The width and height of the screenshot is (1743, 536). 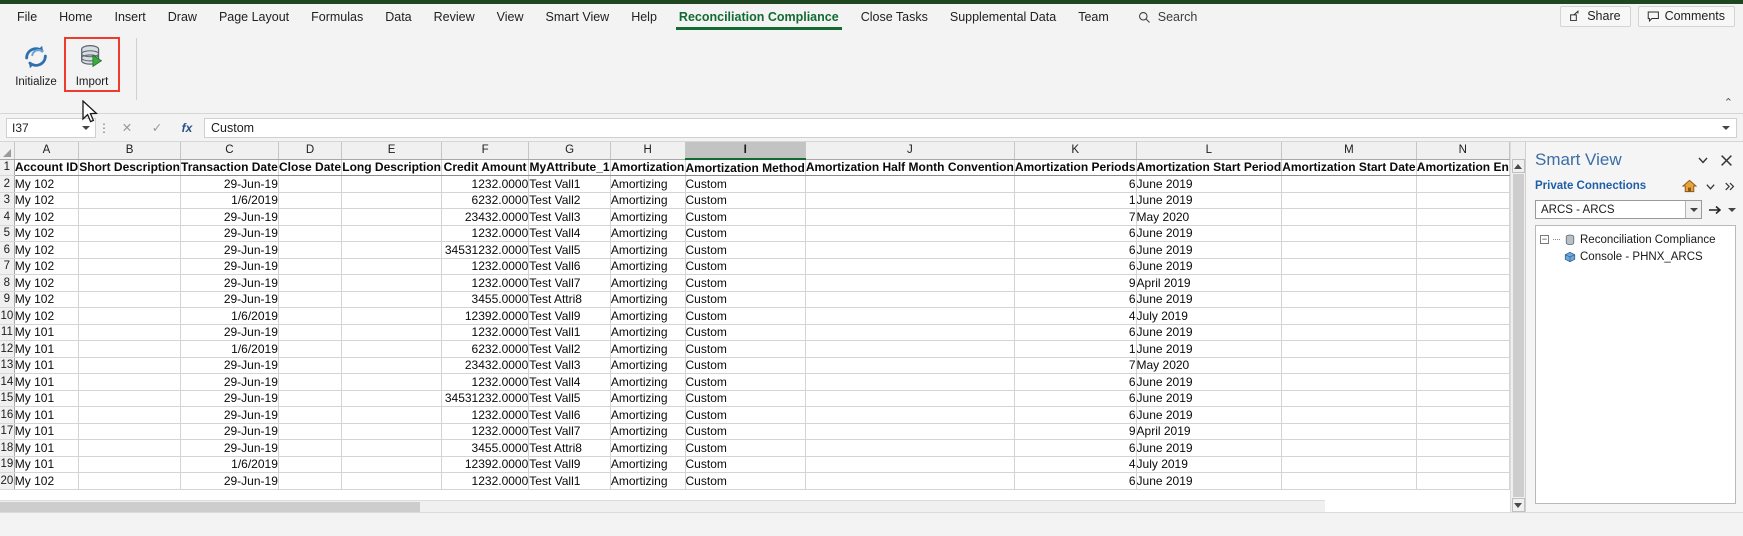 What do you see at coordinates (129, 151) in the screenshot?
I see `column-header-b: B` at bounding box center [129, 151].